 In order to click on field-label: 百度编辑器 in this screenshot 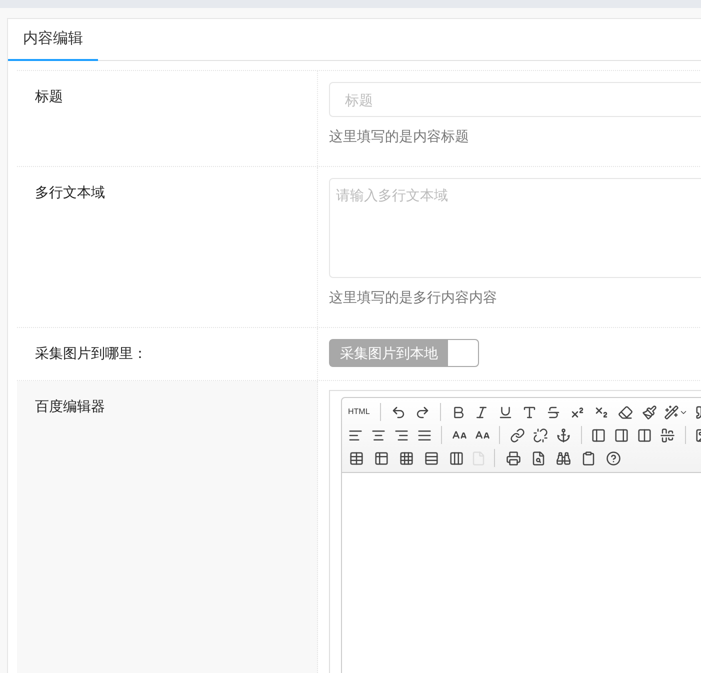, I will do `click(70, 406)`.